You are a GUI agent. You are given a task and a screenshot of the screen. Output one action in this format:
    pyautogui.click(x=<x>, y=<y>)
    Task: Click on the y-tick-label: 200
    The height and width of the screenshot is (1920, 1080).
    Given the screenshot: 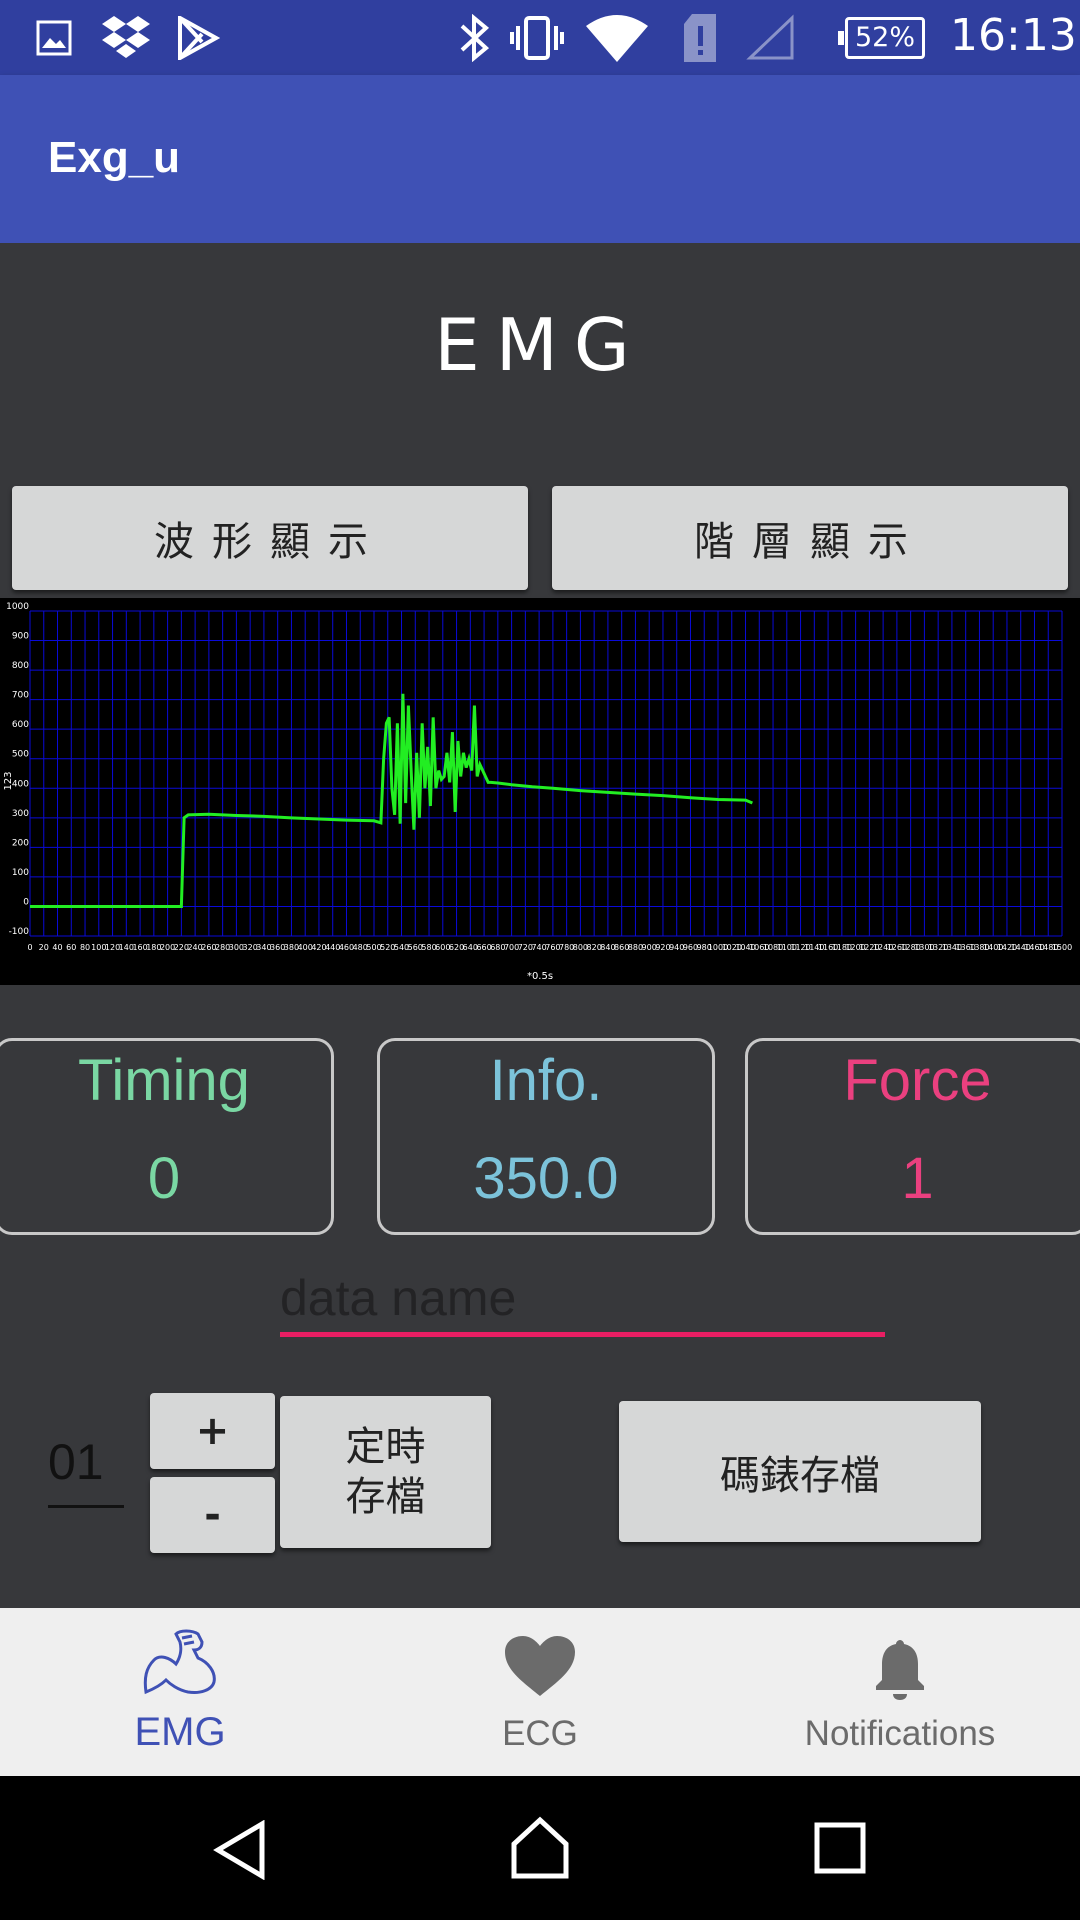 What is the action you would take?
    pyautogui.click(x=20, y=843)
    